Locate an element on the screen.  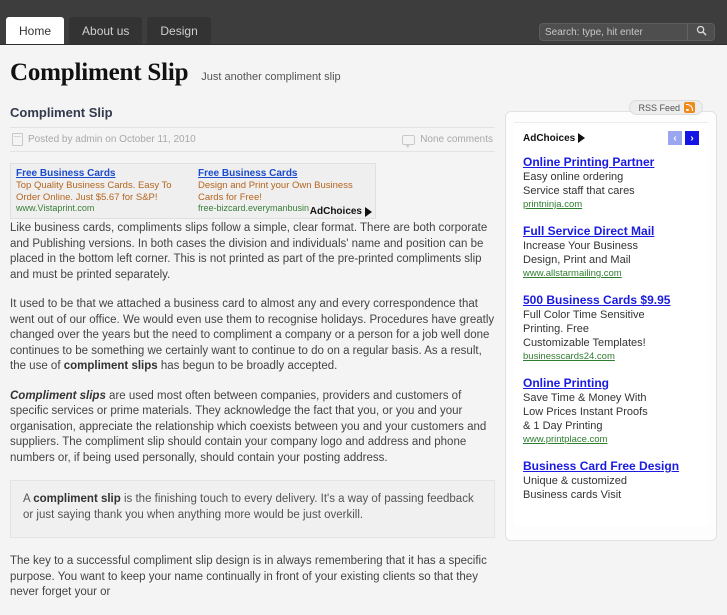
site-tagline: Just another compliment slip is located at coordinates (271, 77).